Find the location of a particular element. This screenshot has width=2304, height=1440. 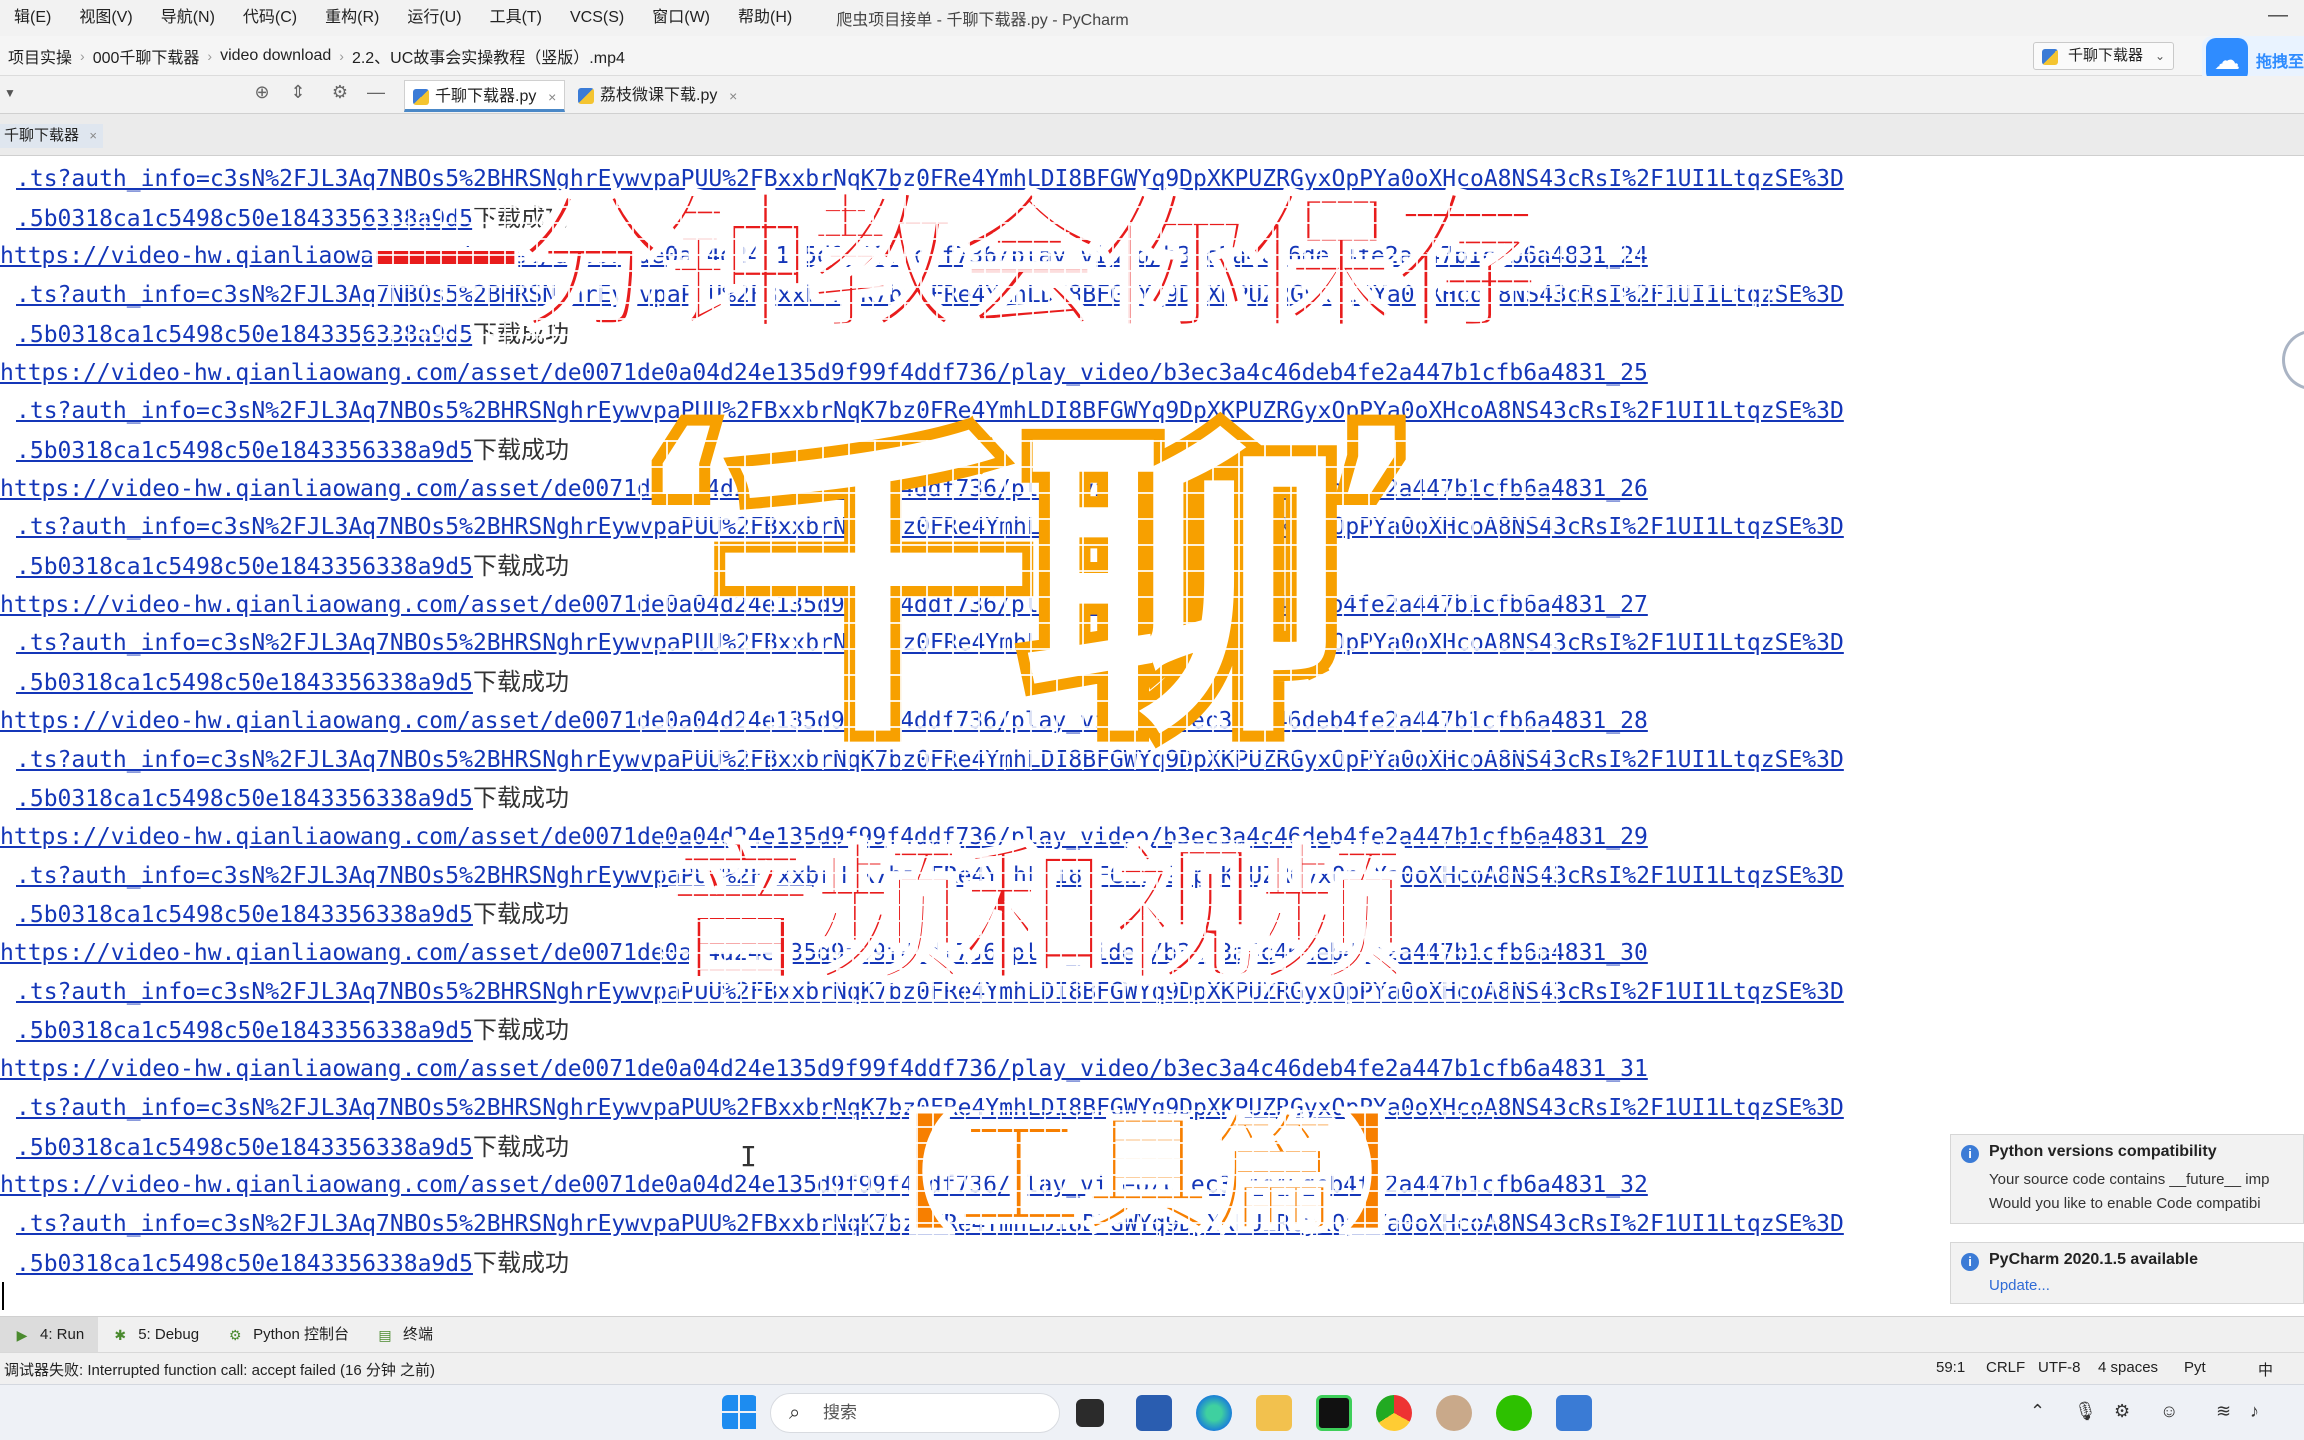

volume-icon: ♪ is located at coordinates (2254, 1411).